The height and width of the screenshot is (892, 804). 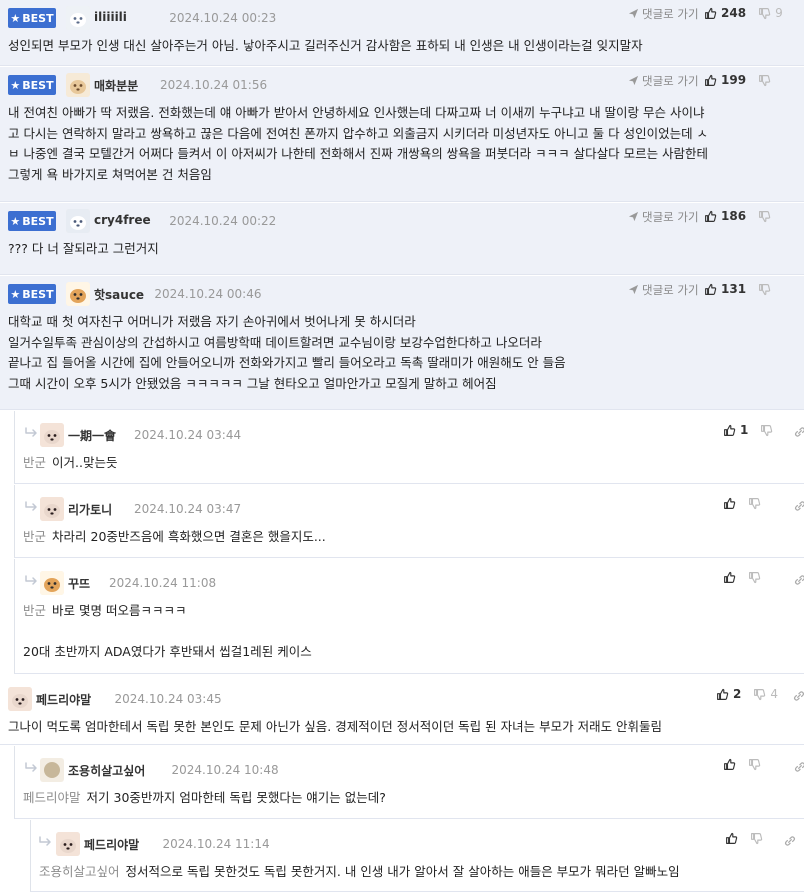 What do you see at coordinates (116, 85) in the screenshot?
I see `author-nickname: 매화분분` at bounding box center [116, 85].